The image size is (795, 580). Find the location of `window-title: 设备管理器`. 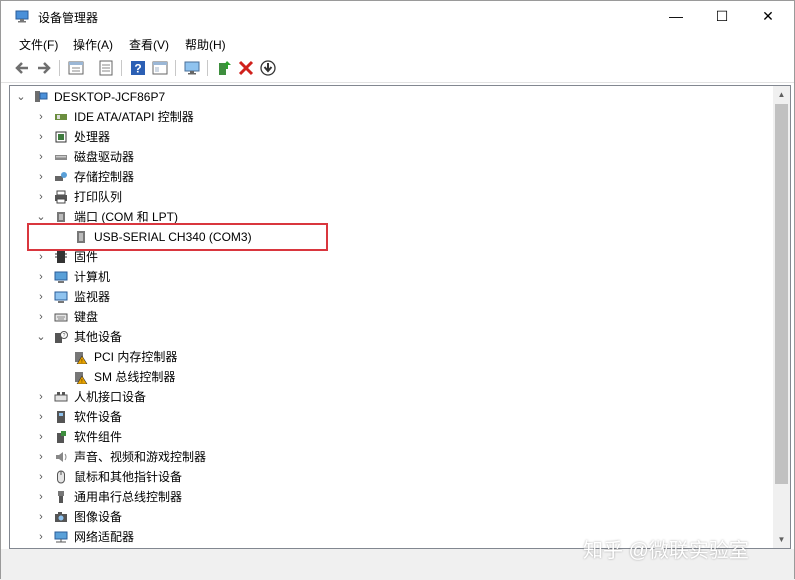

window-title: 设备管理器 is located at coordinates (68, 18).